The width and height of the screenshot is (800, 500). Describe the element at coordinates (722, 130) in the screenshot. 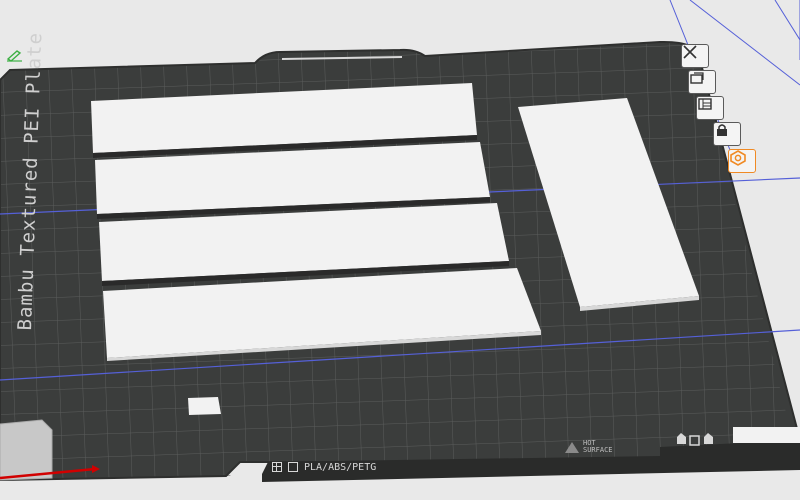

I see `lock-icon` at that location.